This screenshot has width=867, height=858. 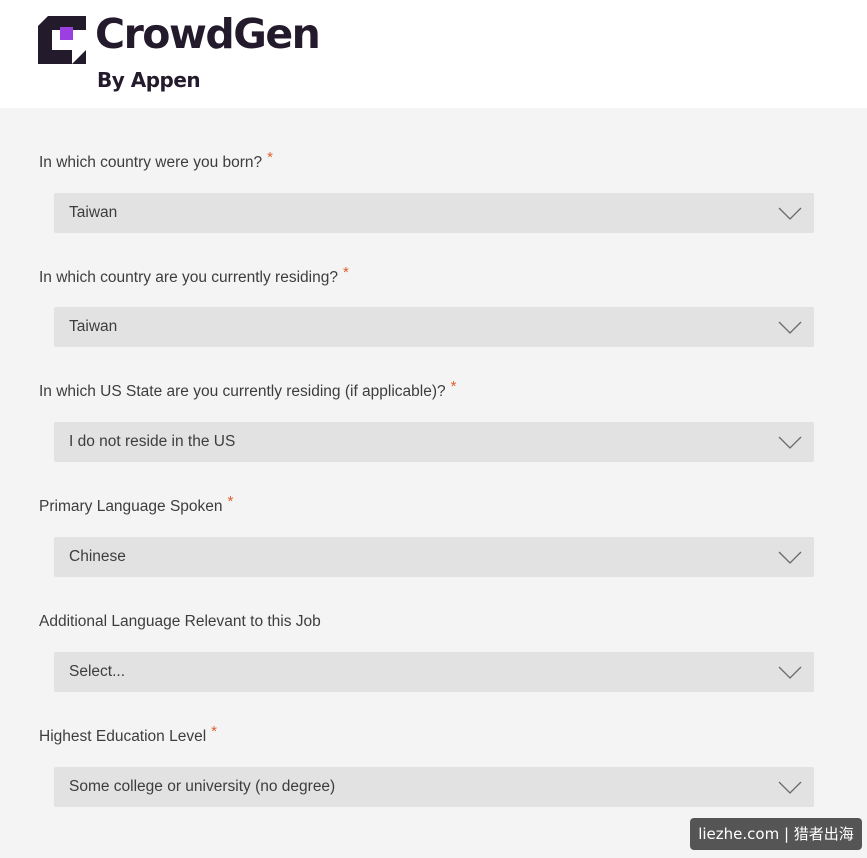 I want to click on crowdgen-logo: CrowdGen By Appen, so click(x=193, y=54).